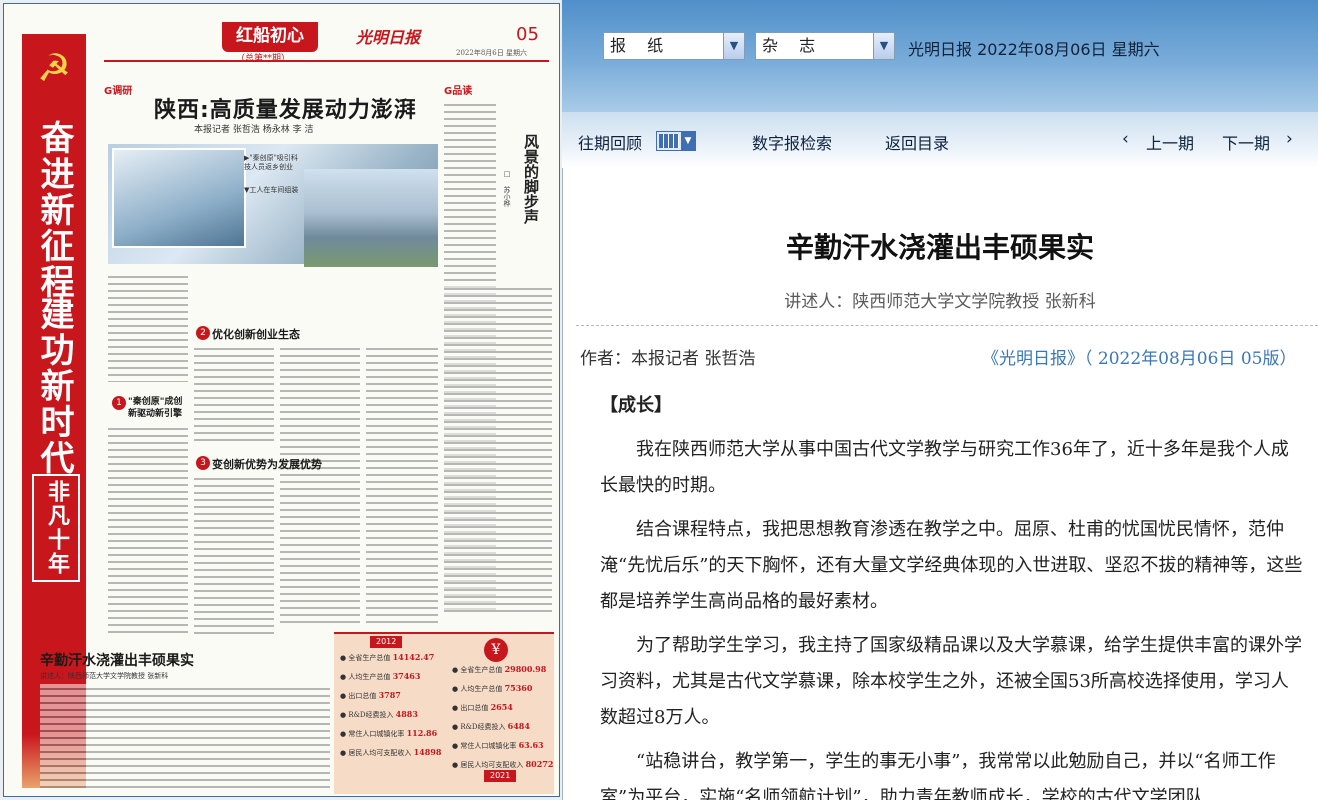  I want to click on infographic-row-value: 63.63, so click(531, 745).